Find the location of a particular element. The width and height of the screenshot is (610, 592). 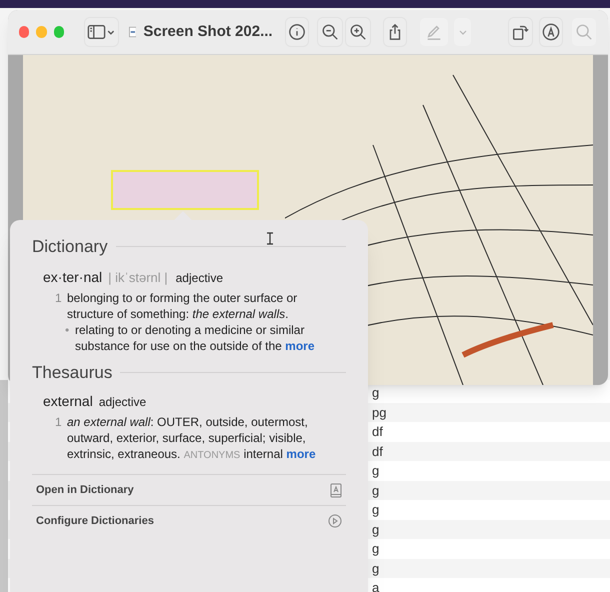

zoom-in-icon is located at coordinates (358, 32).